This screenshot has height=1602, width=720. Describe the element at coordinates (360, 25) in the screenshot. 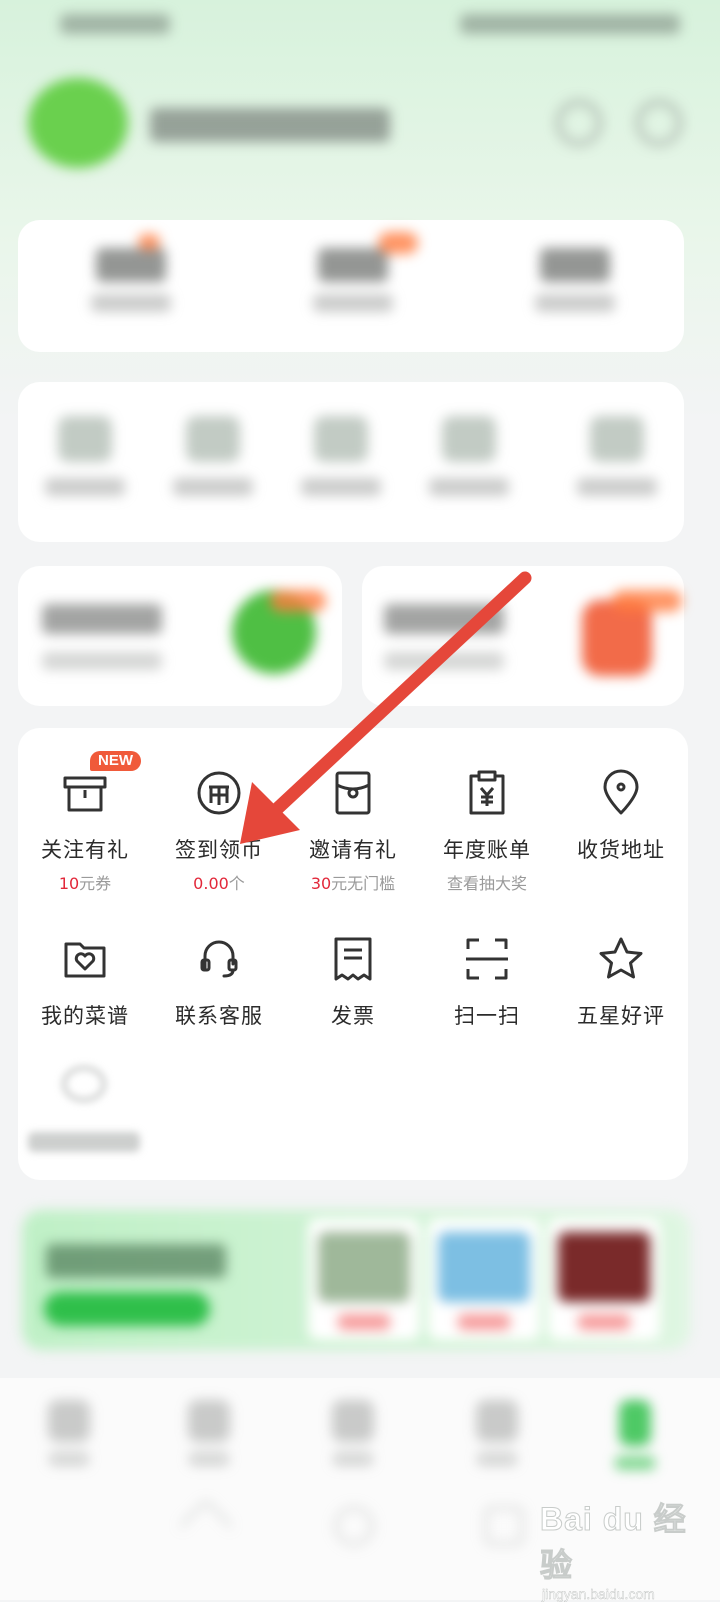

I see `status-bar` at that location.